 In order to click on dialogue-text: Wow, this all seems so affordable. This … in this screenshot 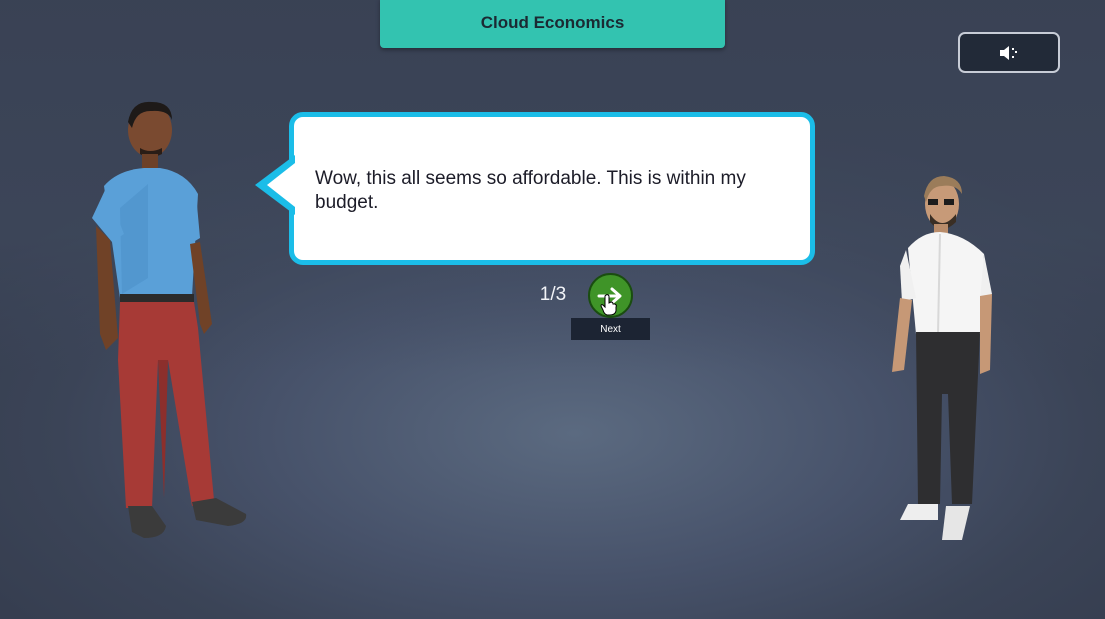, I will do `click(530, 190)`.